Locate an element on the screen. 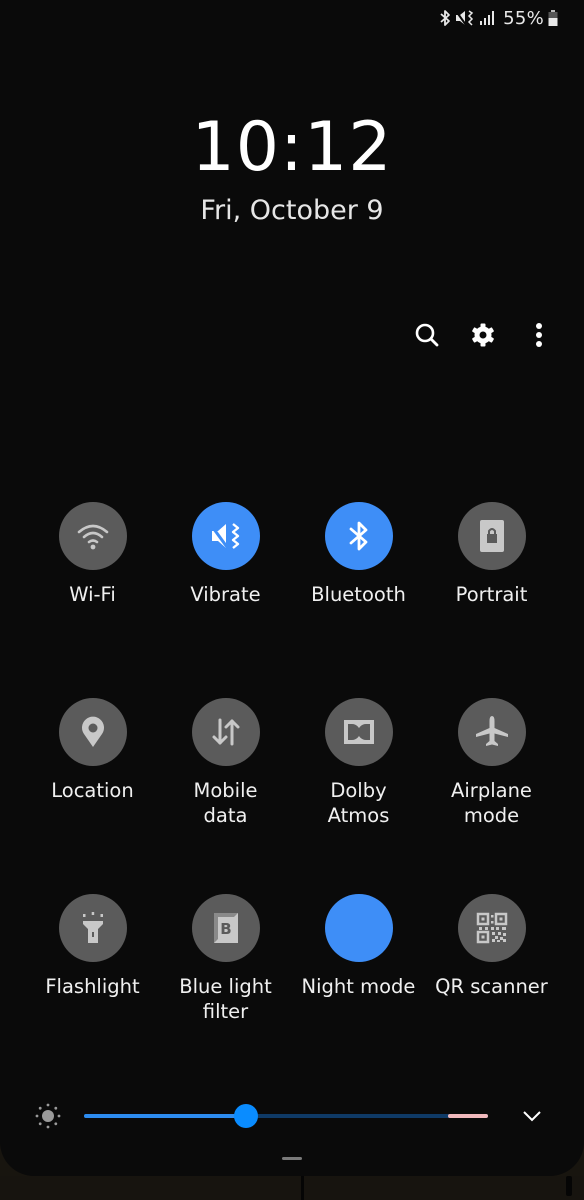 The height and width of the screenshot is (1200, 584). svg-text: B is located at coordinates (225, 929).